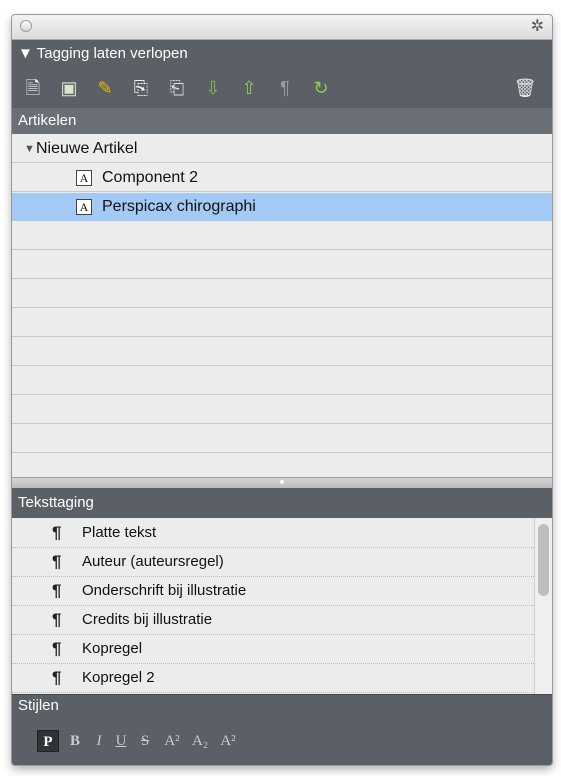 This screenshot has width=561, height=776. What do you see at coordinates (282, 503) in the screenshot?
I see `text-tagging-header: Teksttaging` at bounding box center [282, 503].